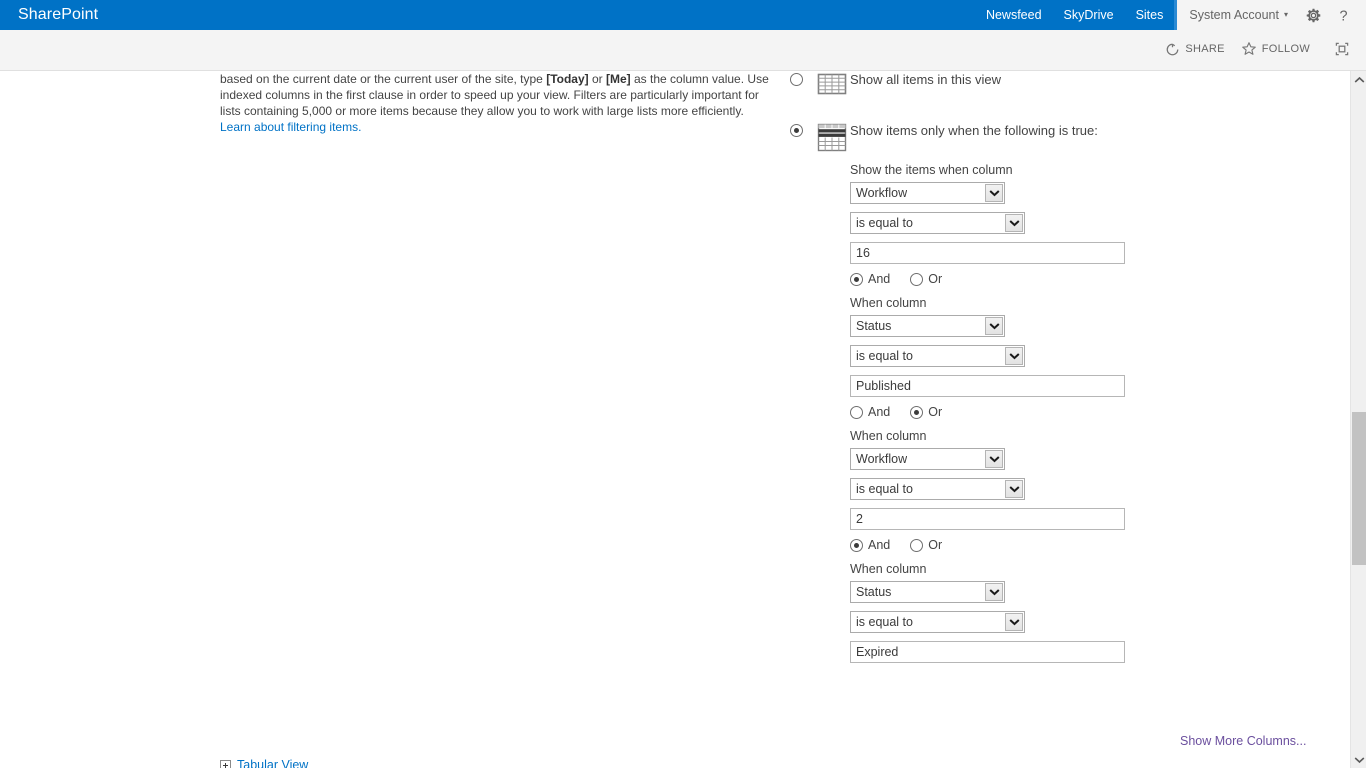  I want to click on suite-nav-links: Newsfeed SkyDrive Sites, so click(1075, 17).